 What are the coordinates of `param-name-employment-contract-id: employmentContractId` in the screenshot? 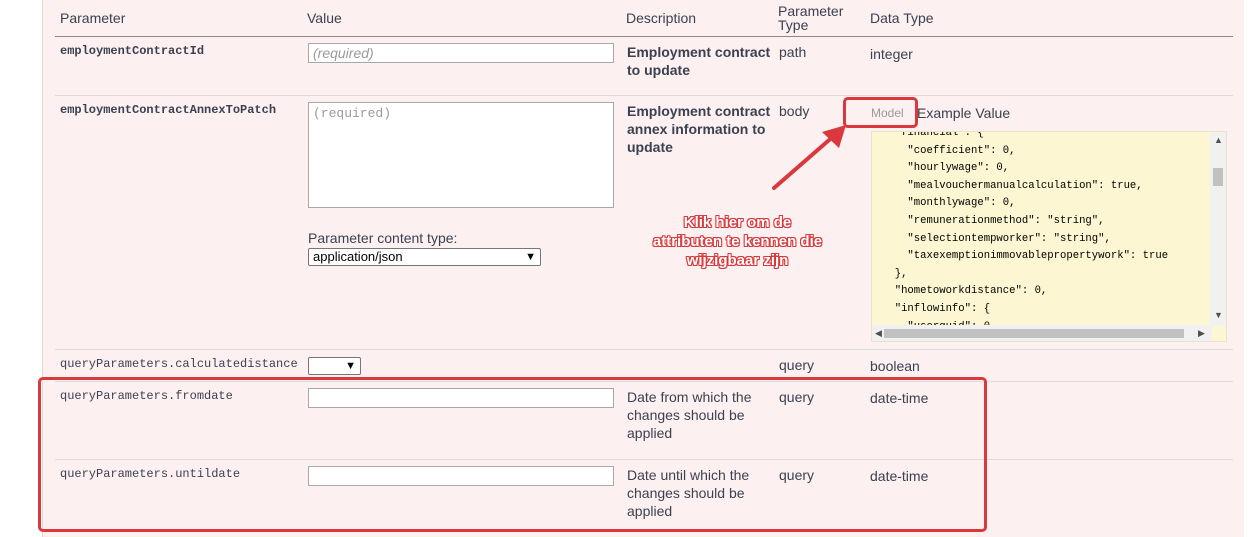 It's located at (132, 51).